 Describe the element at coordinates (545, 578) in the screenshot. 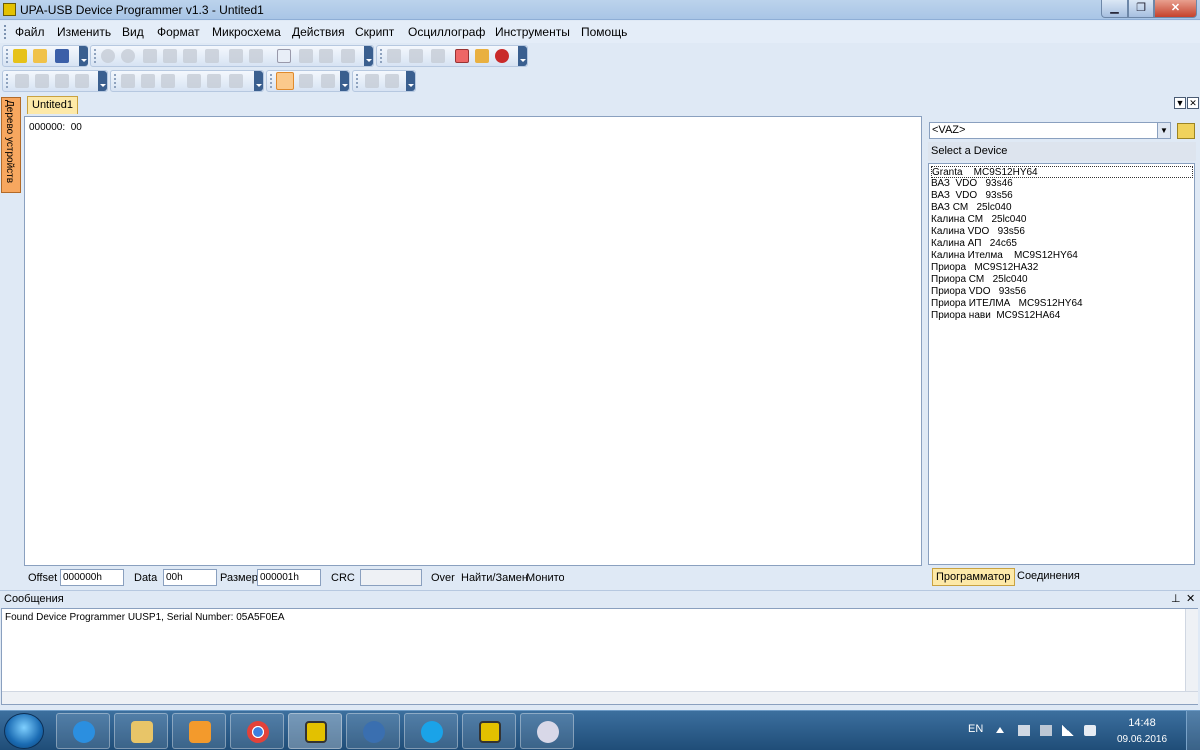

I see `monitor-button: Монитор` at that location.